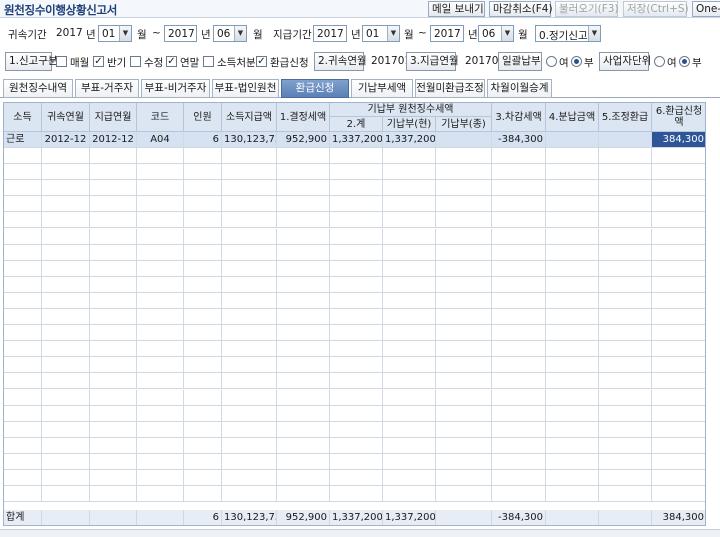 This screenshot has height=537, width=720. I want to click on pay-from-year-input: 2017, so click(330, 33).